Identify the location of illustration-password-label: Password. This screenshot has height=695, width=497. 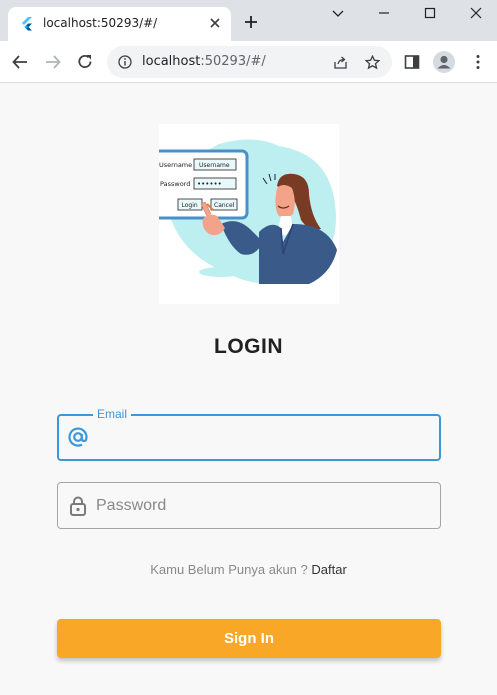
(175, 184).